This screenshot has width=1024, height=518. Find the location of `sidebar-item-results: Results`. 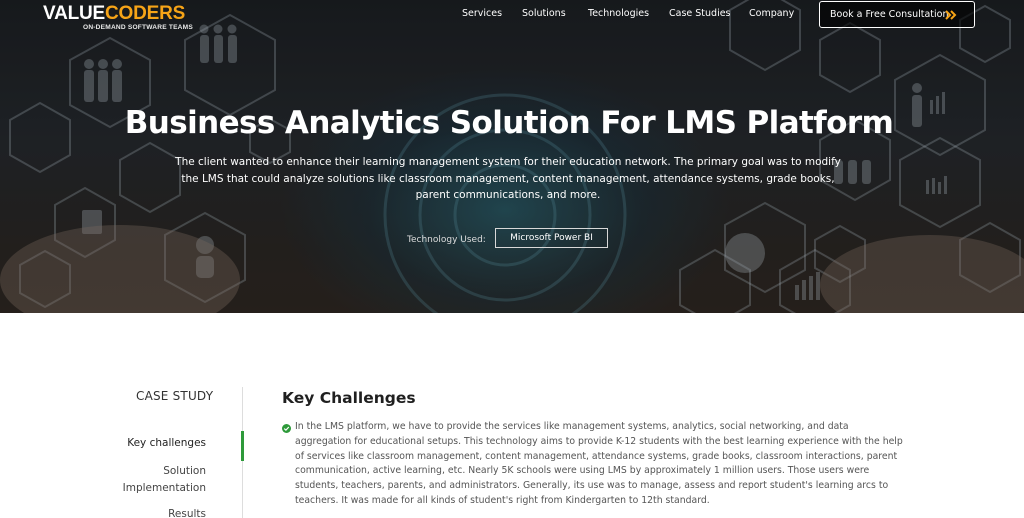

sidebar-item-results: Results is located at coordinates (158, 512).